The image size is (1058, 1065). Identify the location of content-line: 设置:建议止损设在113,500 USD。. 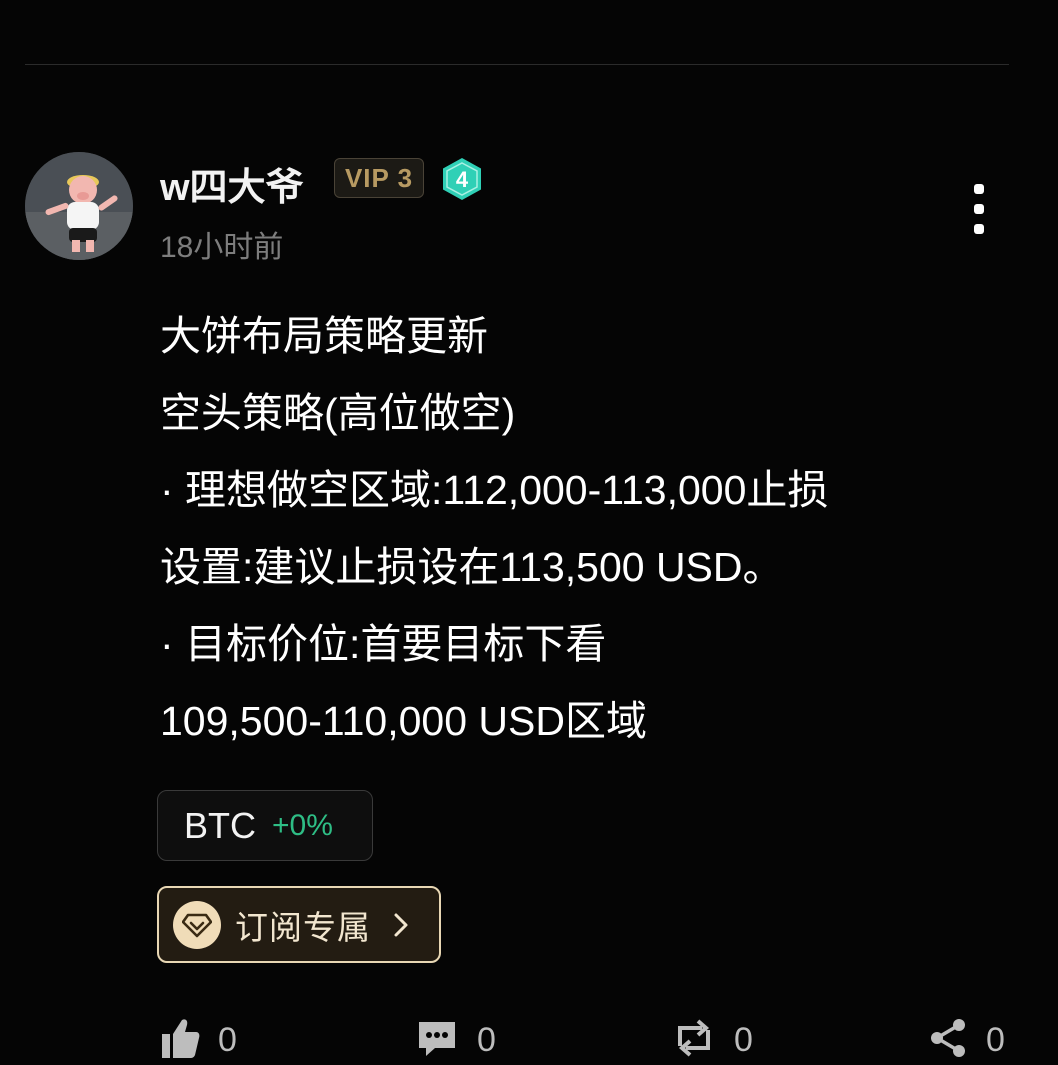
(472, 567).